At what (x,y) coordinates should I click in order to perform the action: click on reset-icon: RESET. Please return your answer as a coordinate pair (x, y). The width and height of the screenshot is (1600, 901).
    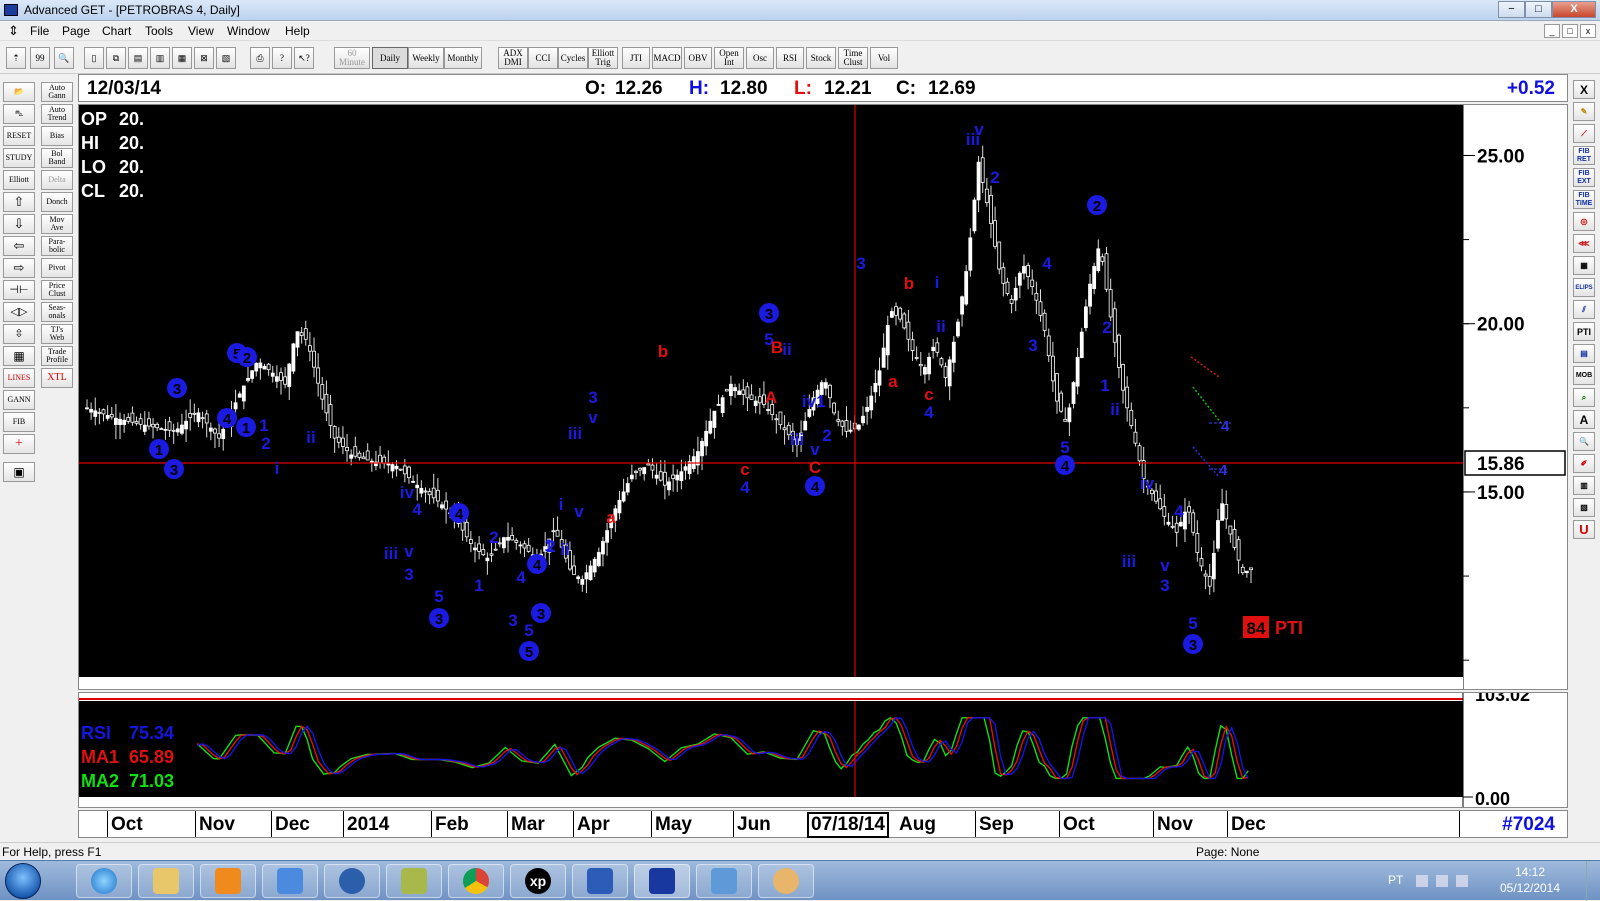
    Looking at the image, I should click on (19, 136).